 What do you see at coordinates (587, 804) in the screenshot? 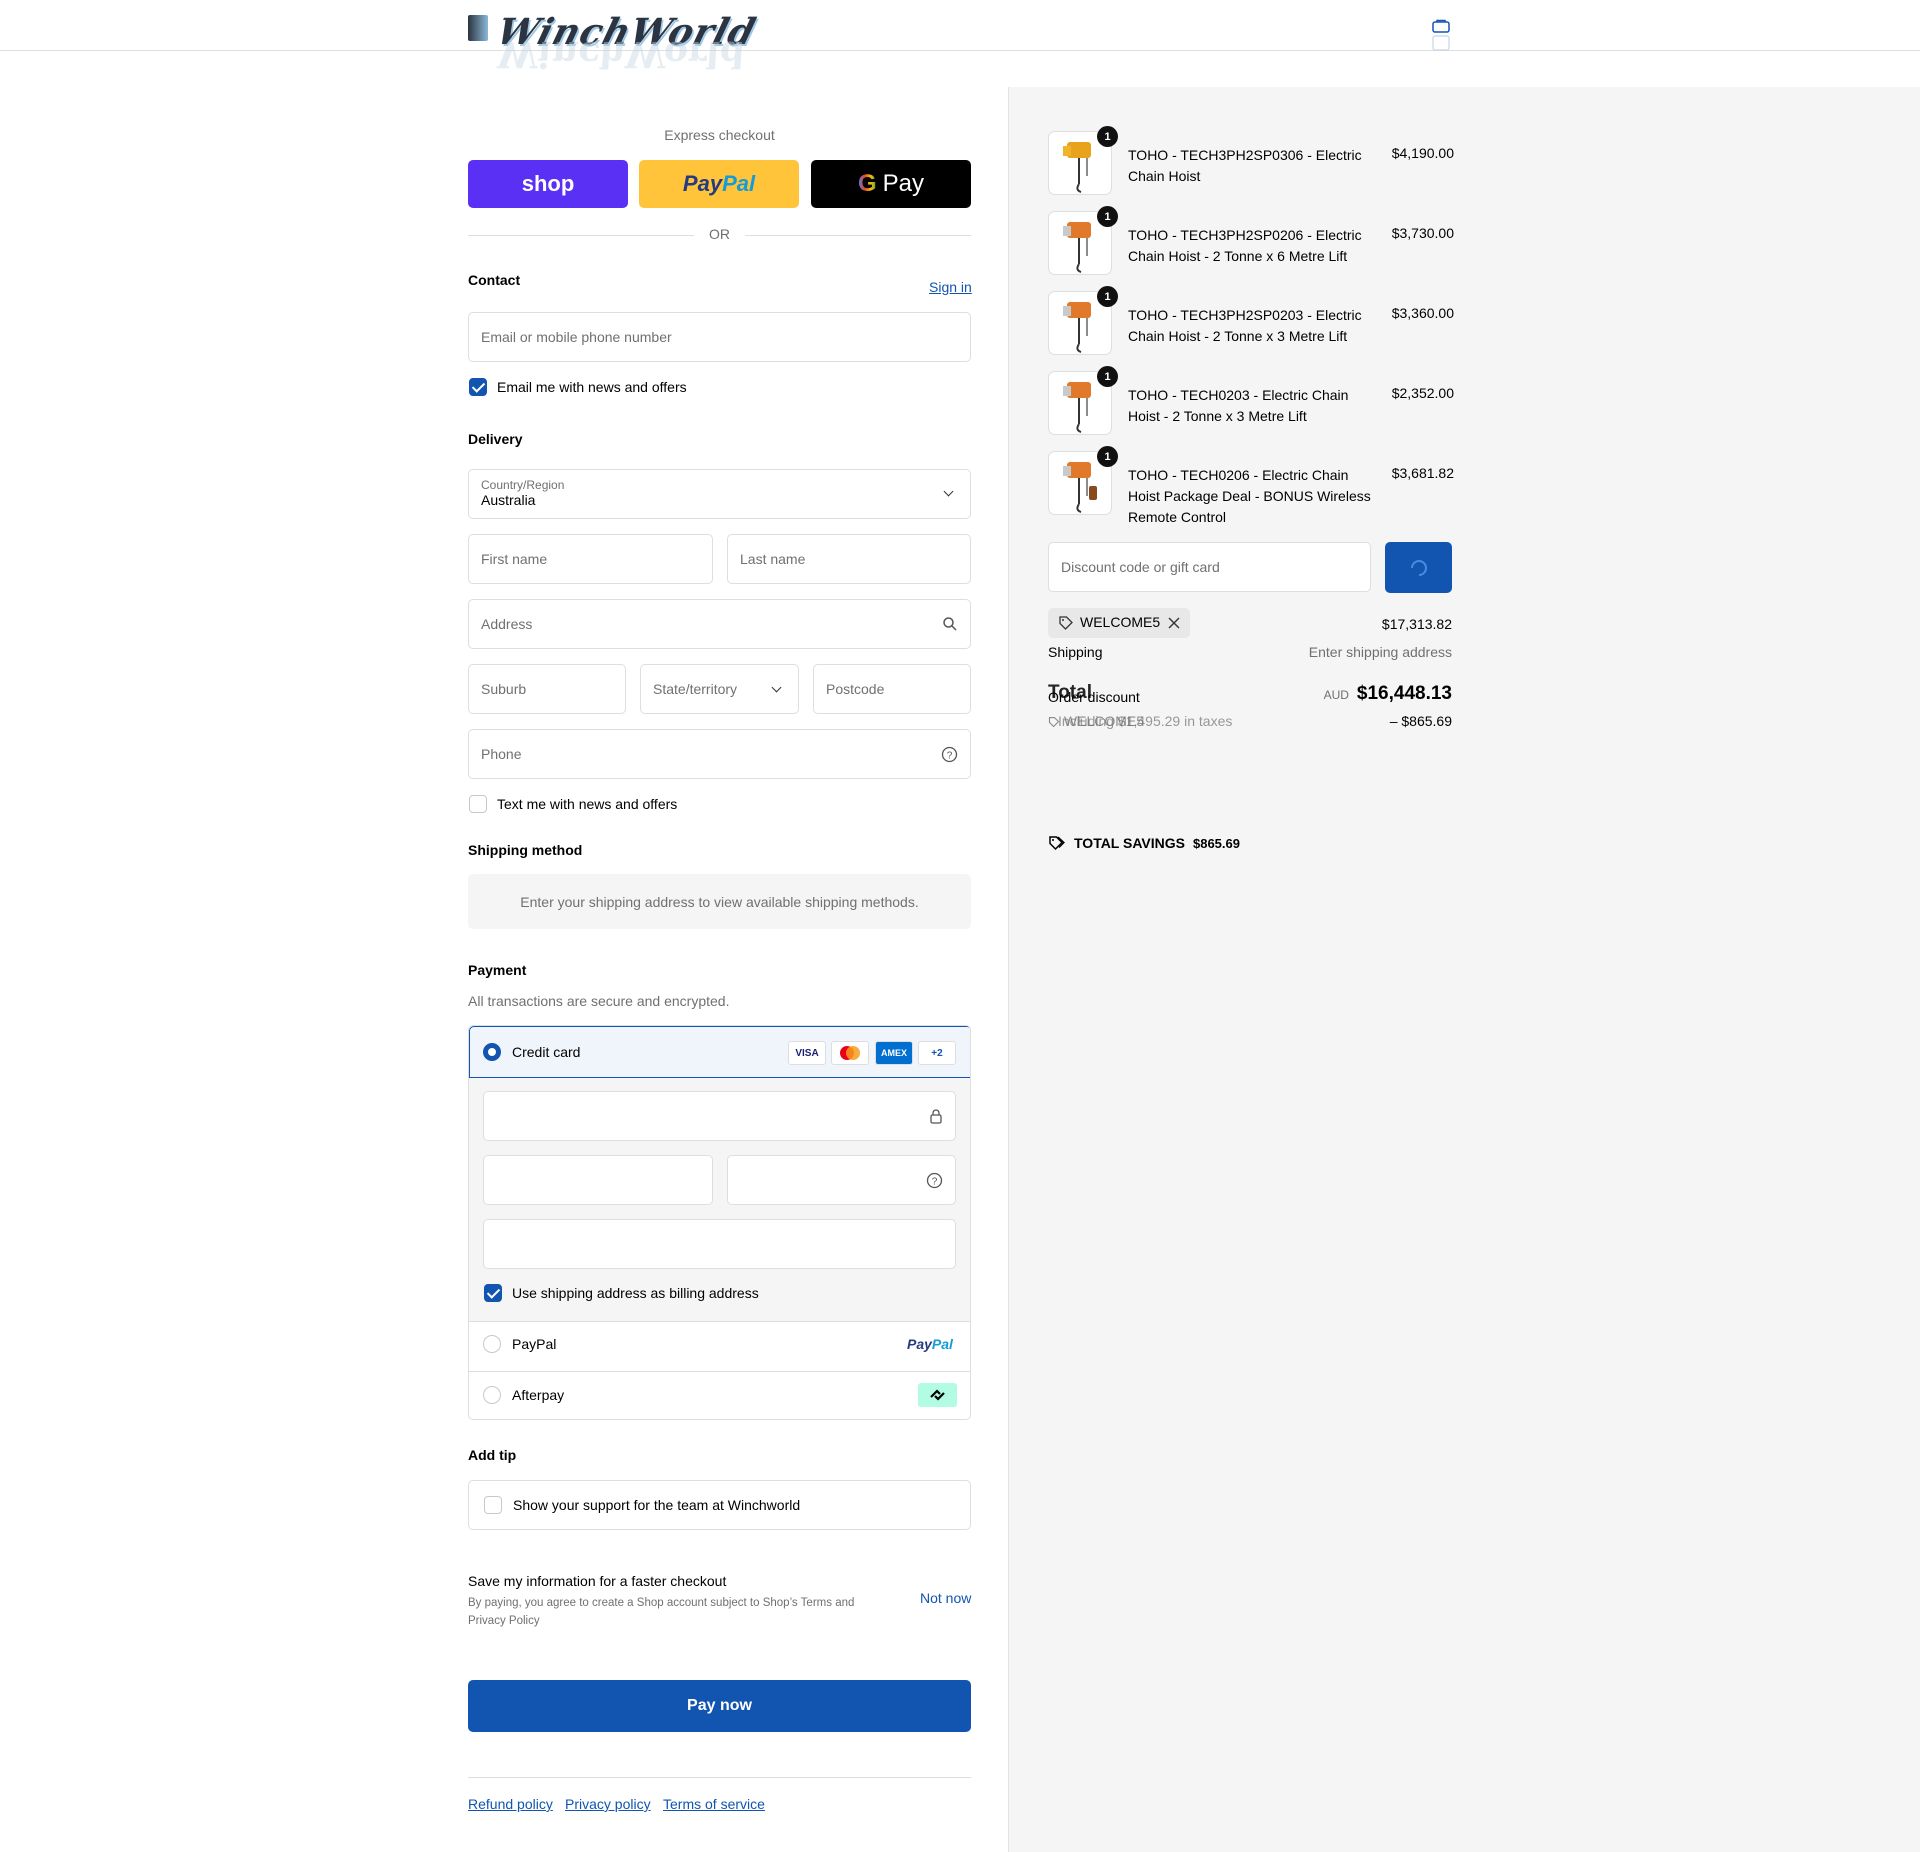
I see `text-news-label: Text me with news and offers` at bounding box center [587, 804].